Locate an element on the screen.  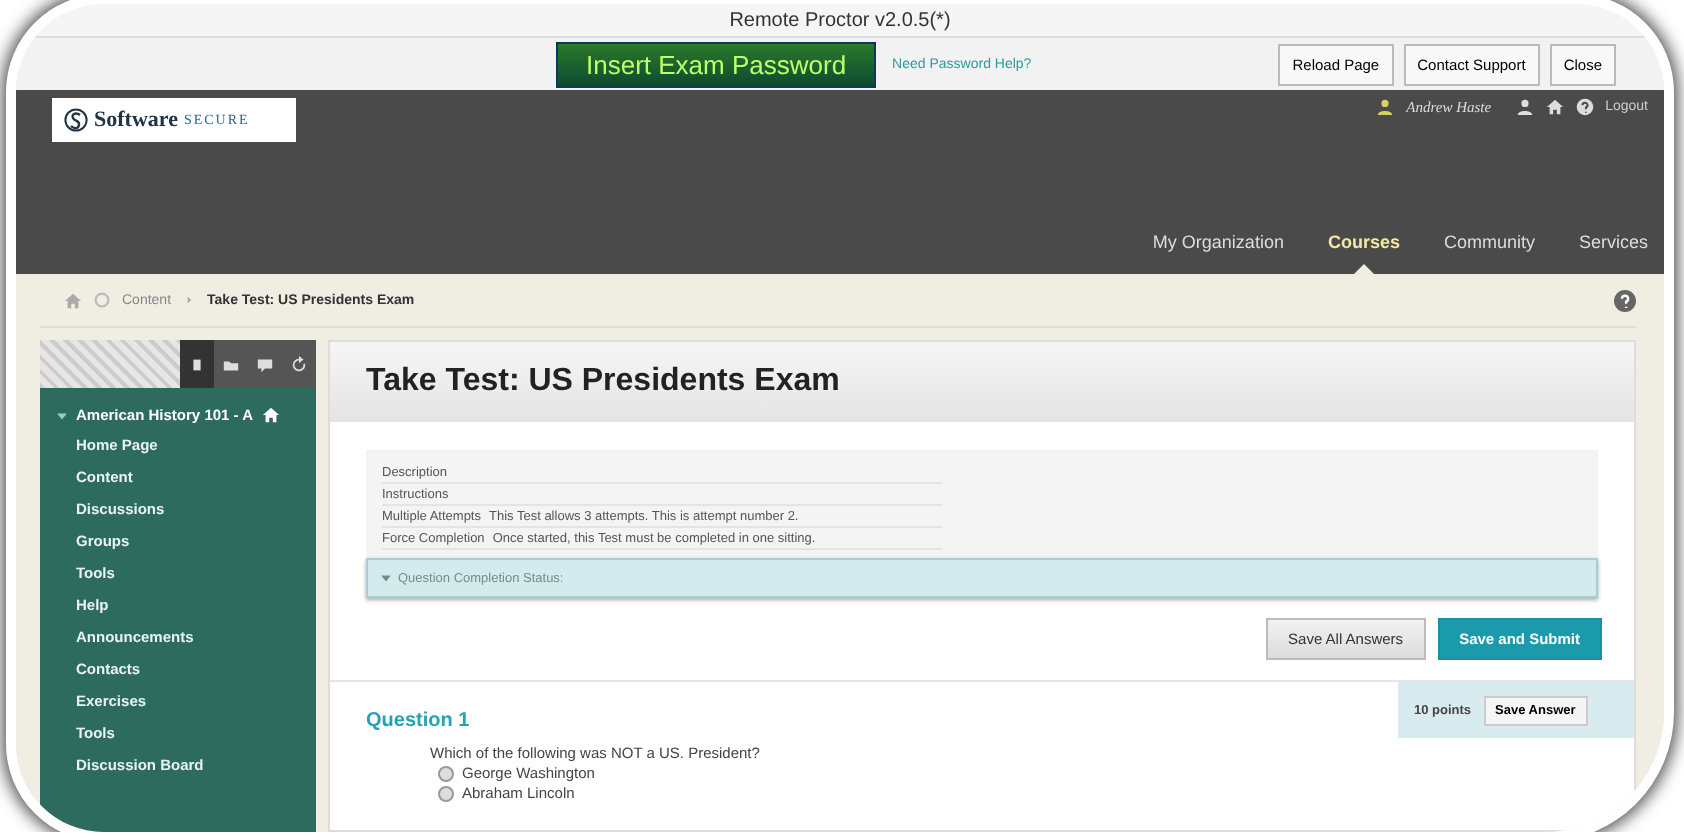
question-title: Question 1 is located at coordinates (419, 721).